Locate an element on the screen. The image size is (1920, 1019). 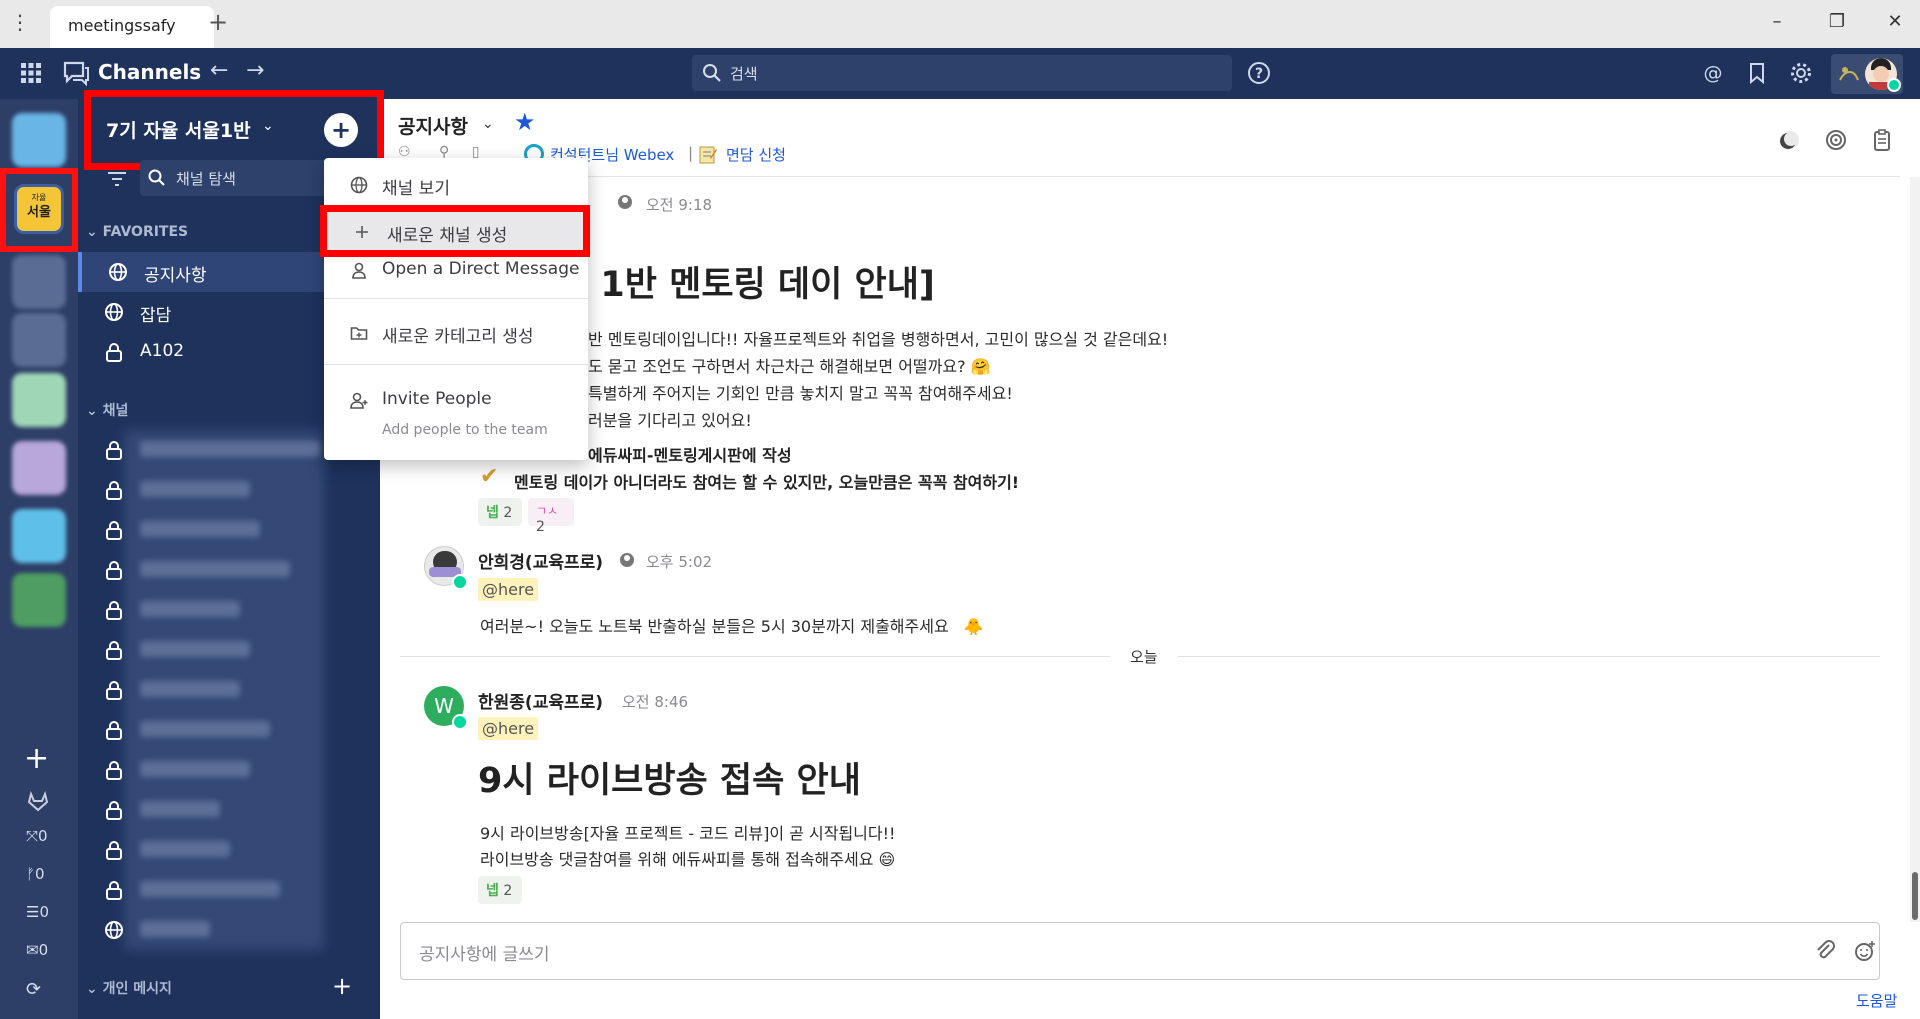
selected-team-tile: 자율 서울 is located at coordinates (39, 209).